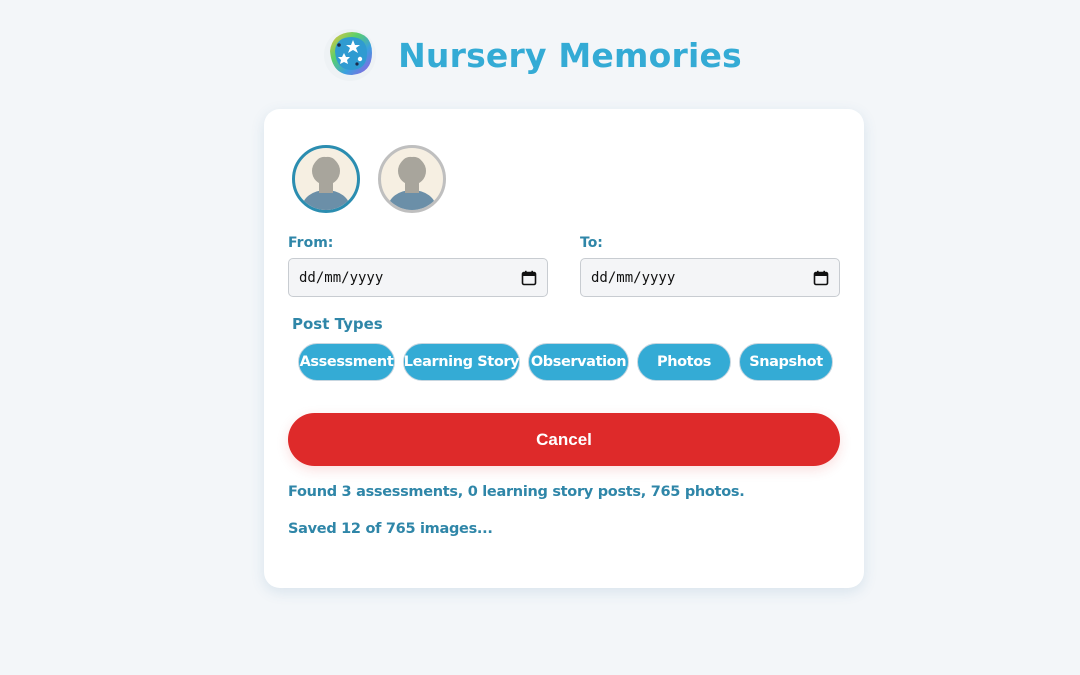 The width and height of the screenshot is (1080, 675). I want to click on post-types-label: Post Types, so click(337, 324).